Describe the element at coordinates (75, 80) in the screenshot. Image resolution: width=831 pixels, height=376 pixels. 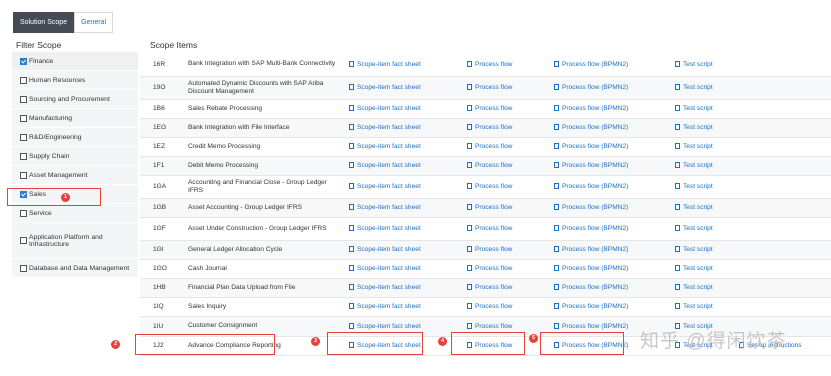
I see `filter-item: Human Resources` at that location.